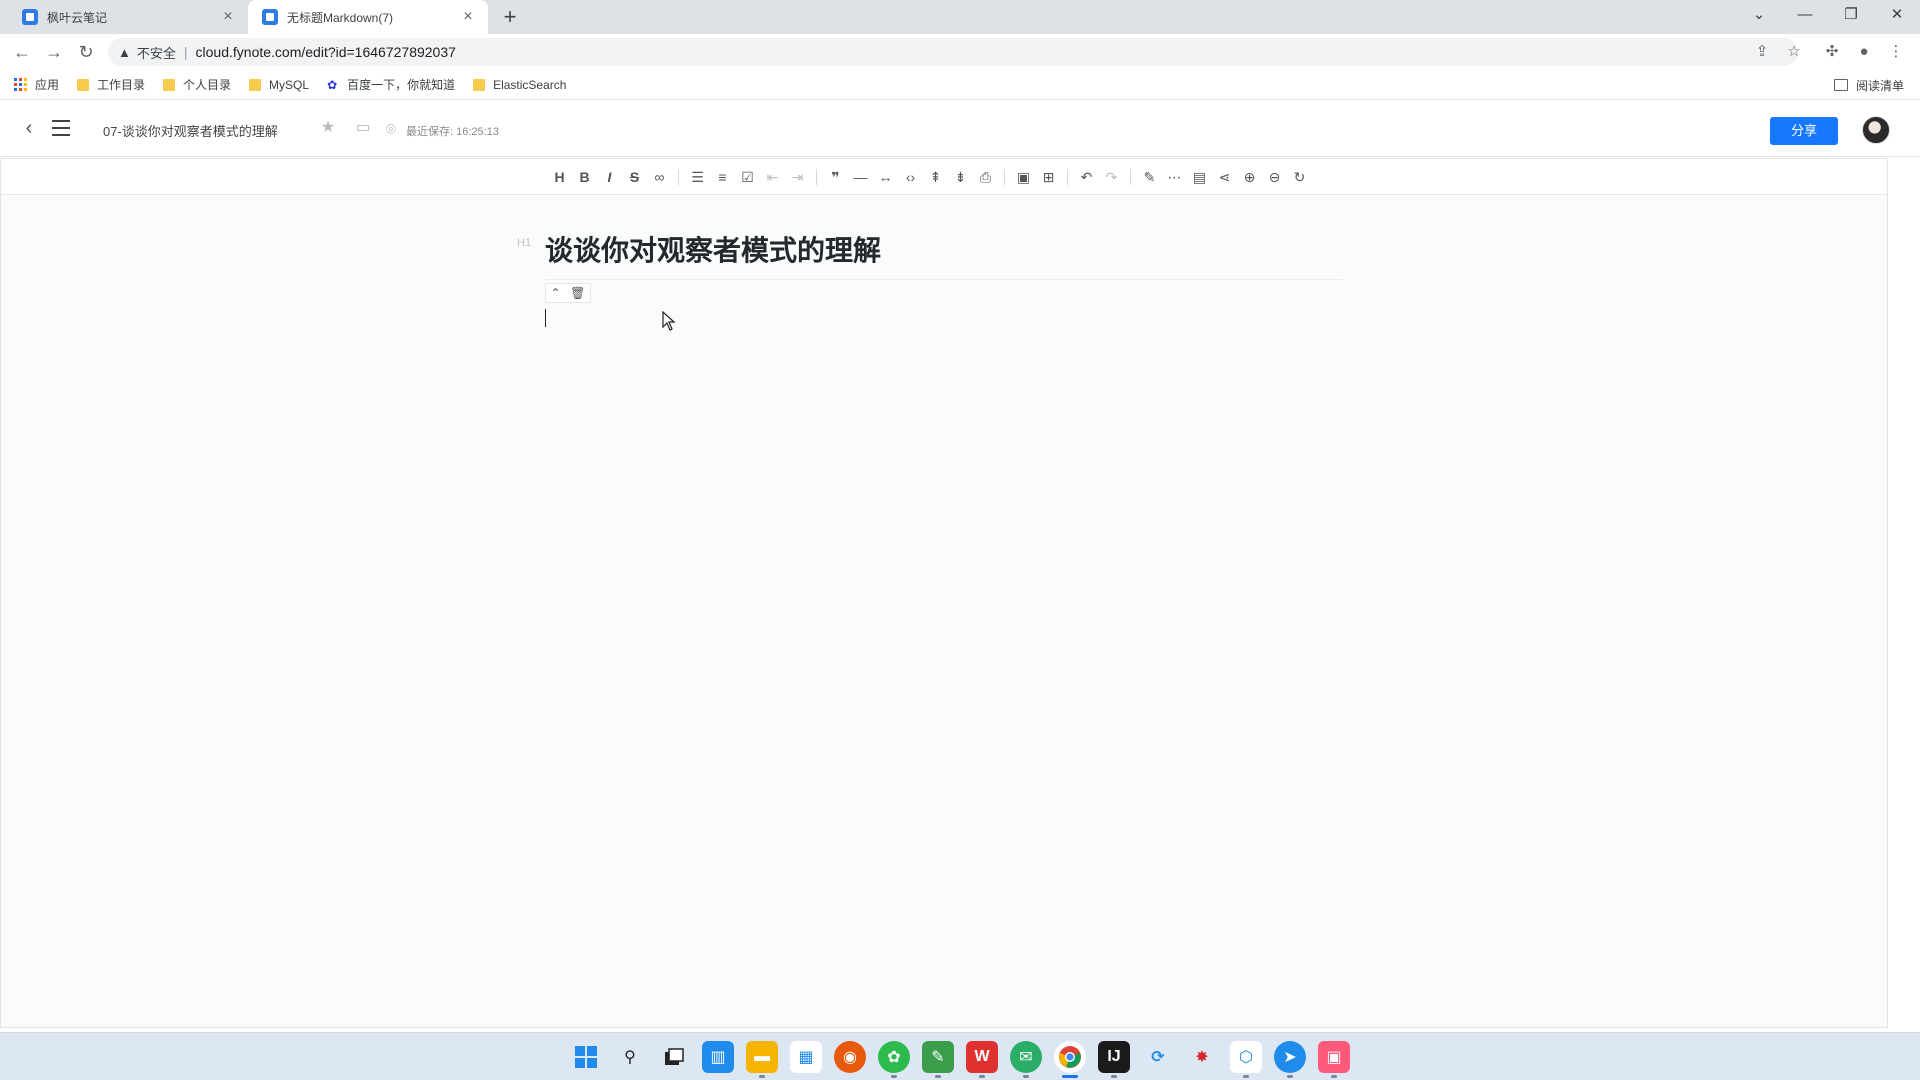 This screenshot has height=1080, width=1920. I want to click on restore-window-button: ❐, so click(1851, 15).